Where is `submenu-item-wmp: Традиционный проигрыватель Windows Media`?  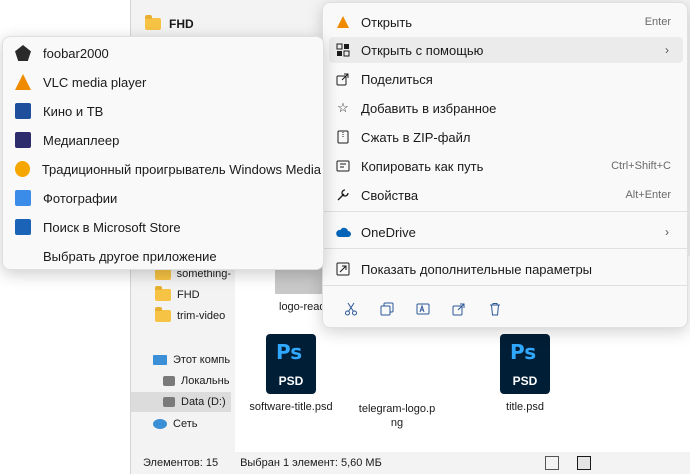 submenu-item-wmp: Традиционный проигрыватель Windows Media is located at coordinates (164, 169).